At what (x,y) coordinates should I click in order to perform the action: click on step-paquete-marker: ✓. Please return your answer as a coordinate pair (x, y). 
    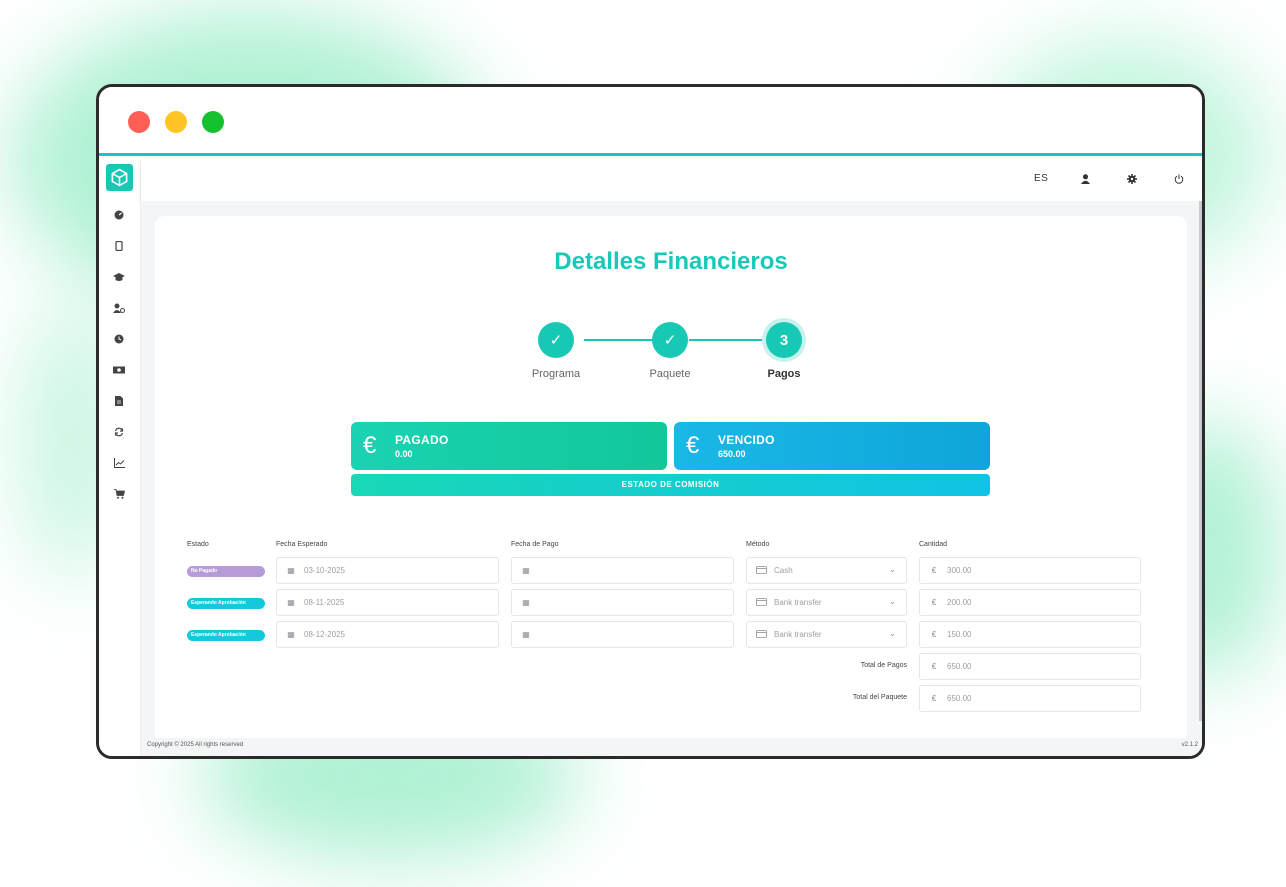
    Looking at the image, I should click on (670, 340).